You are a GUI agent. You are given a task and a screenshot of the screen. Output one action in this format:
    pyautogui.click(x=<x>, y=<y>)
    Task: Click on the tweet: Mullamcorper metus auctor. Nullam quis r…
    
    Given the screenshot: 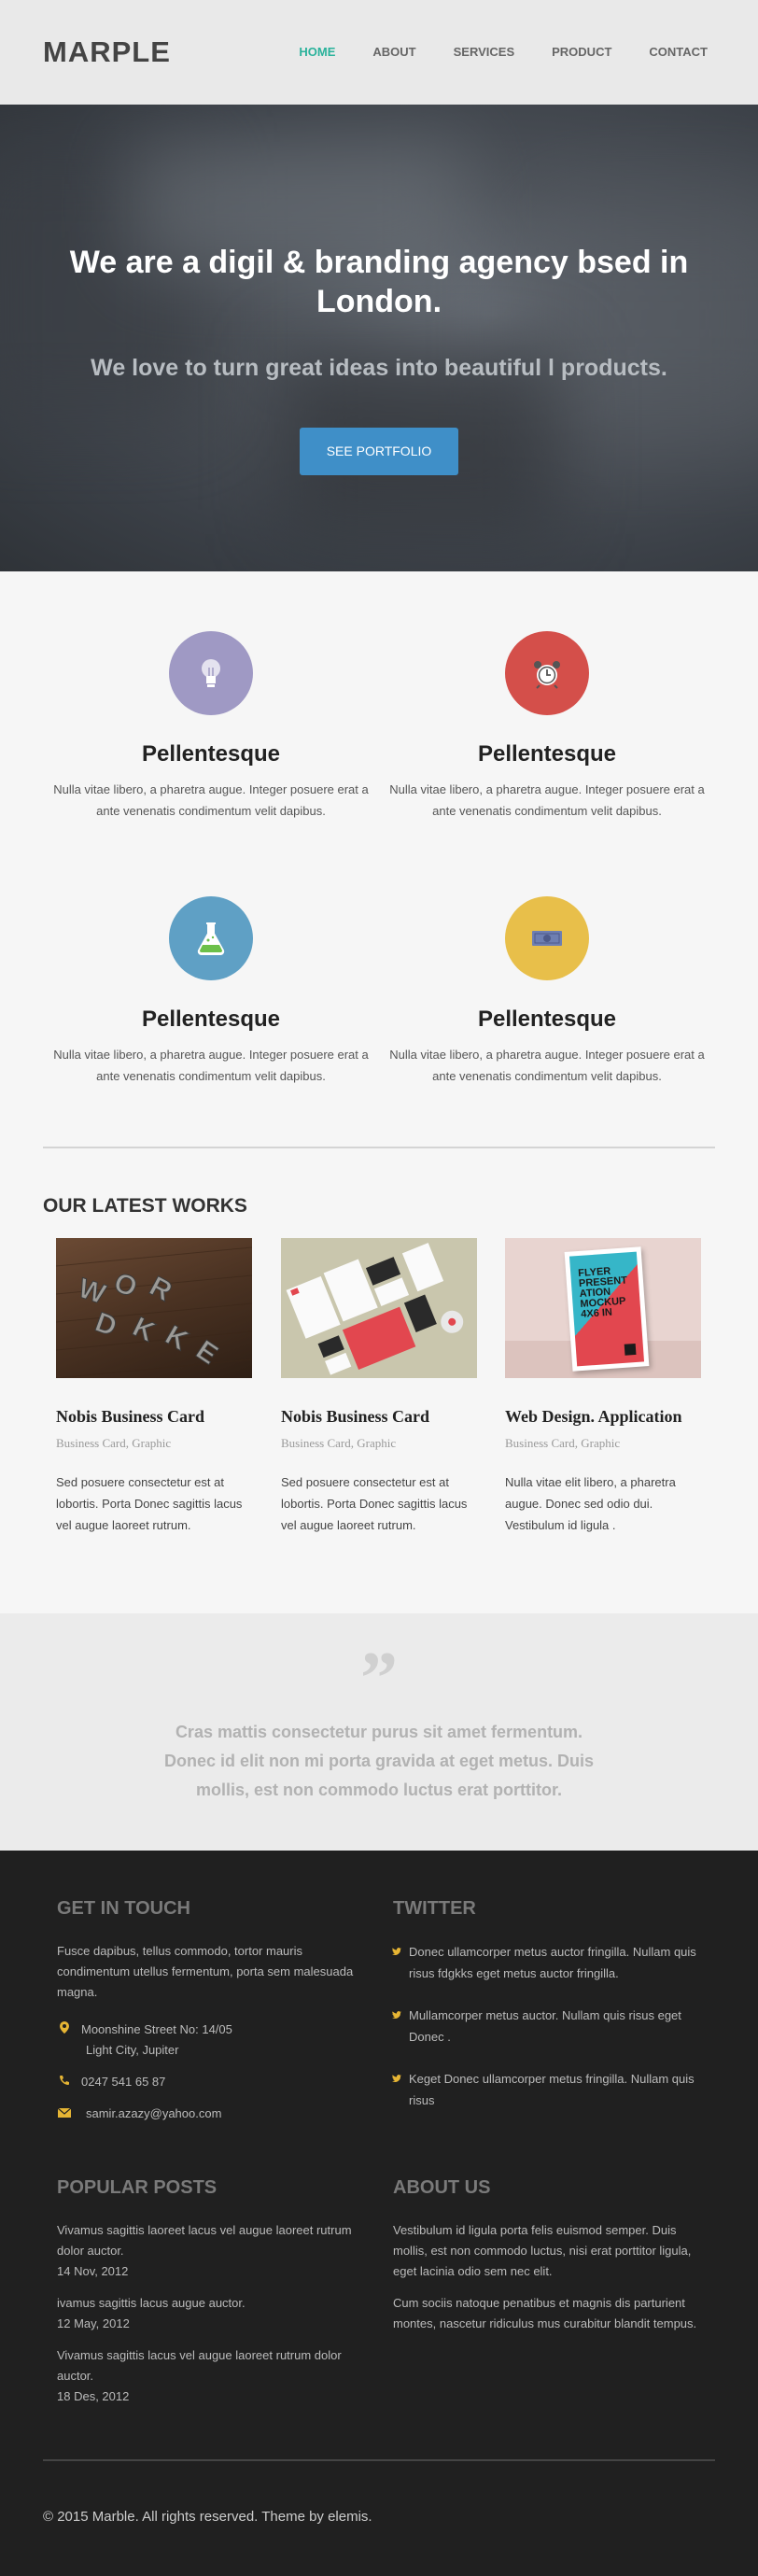 What is the action you would take?
    pyautogui.click(x=550, y=2026)
    